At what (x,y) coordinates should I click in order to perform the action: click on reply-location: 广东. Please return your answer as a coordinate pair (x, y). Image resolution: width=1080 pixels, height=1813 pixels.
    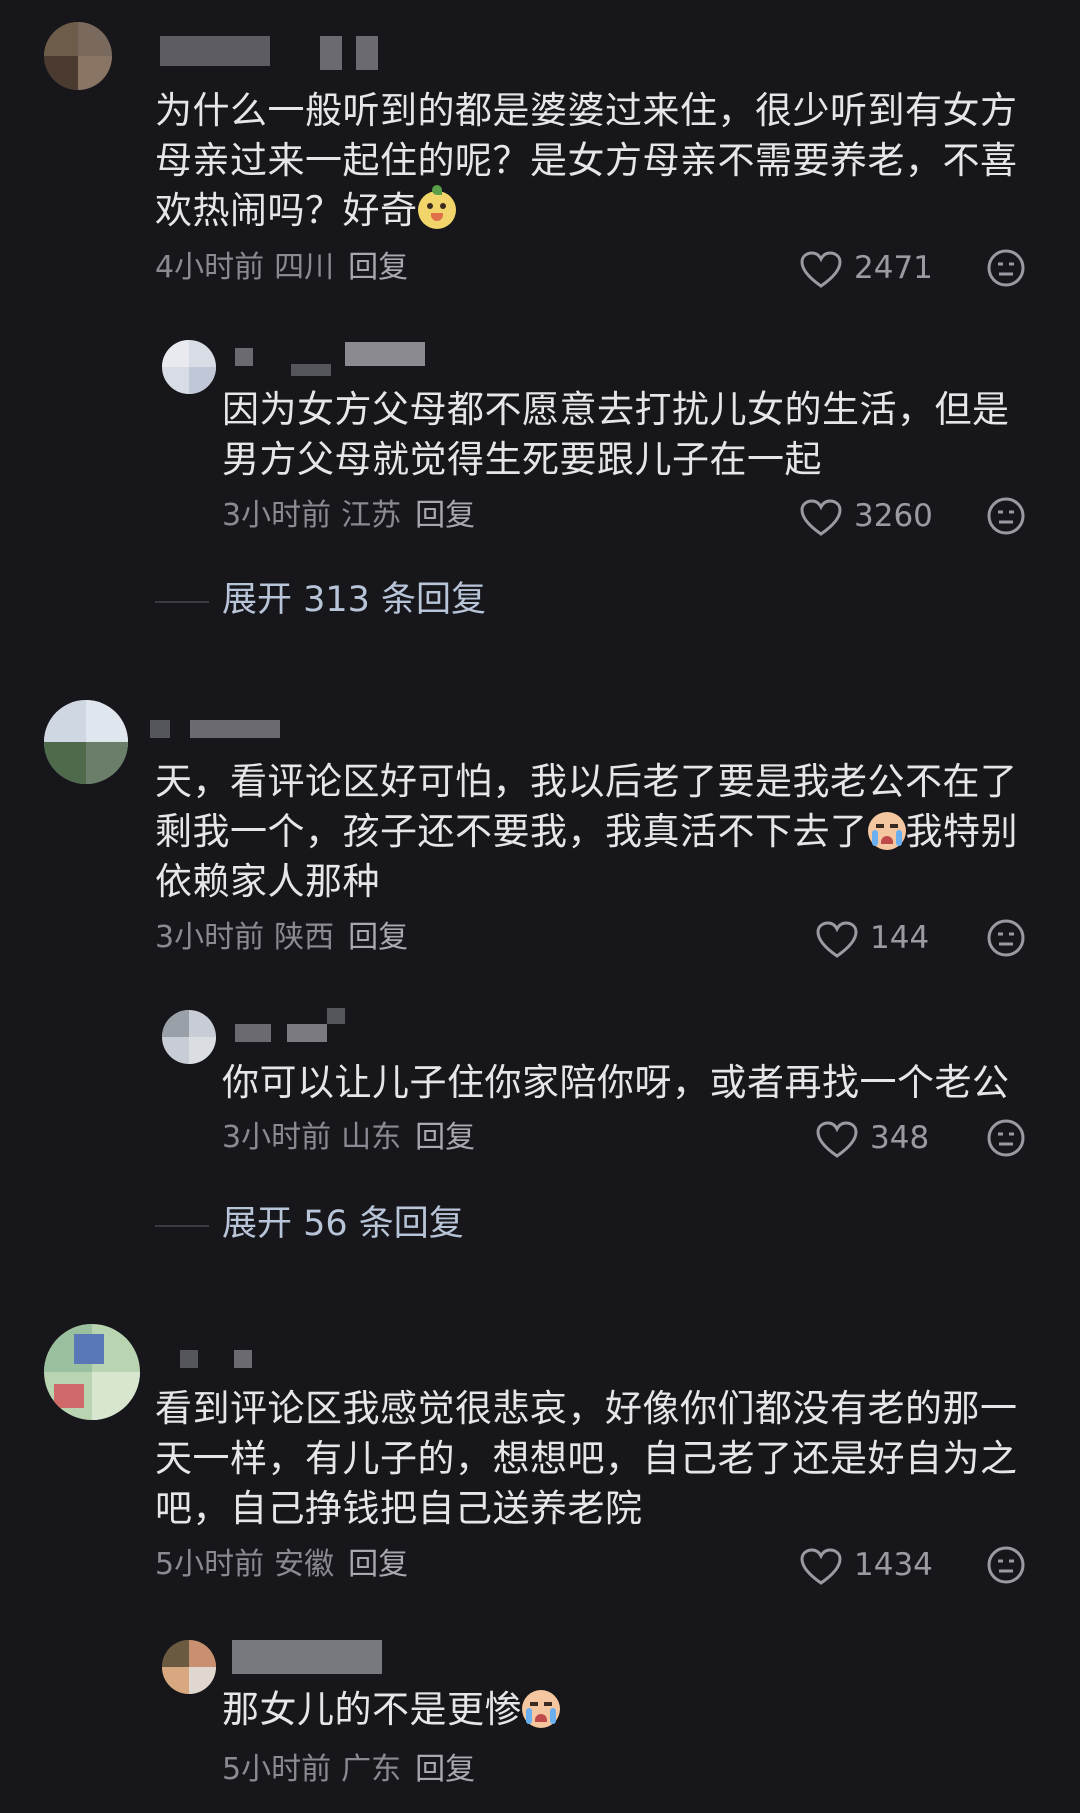
    Looking at the image, I should click on (371, 1769).